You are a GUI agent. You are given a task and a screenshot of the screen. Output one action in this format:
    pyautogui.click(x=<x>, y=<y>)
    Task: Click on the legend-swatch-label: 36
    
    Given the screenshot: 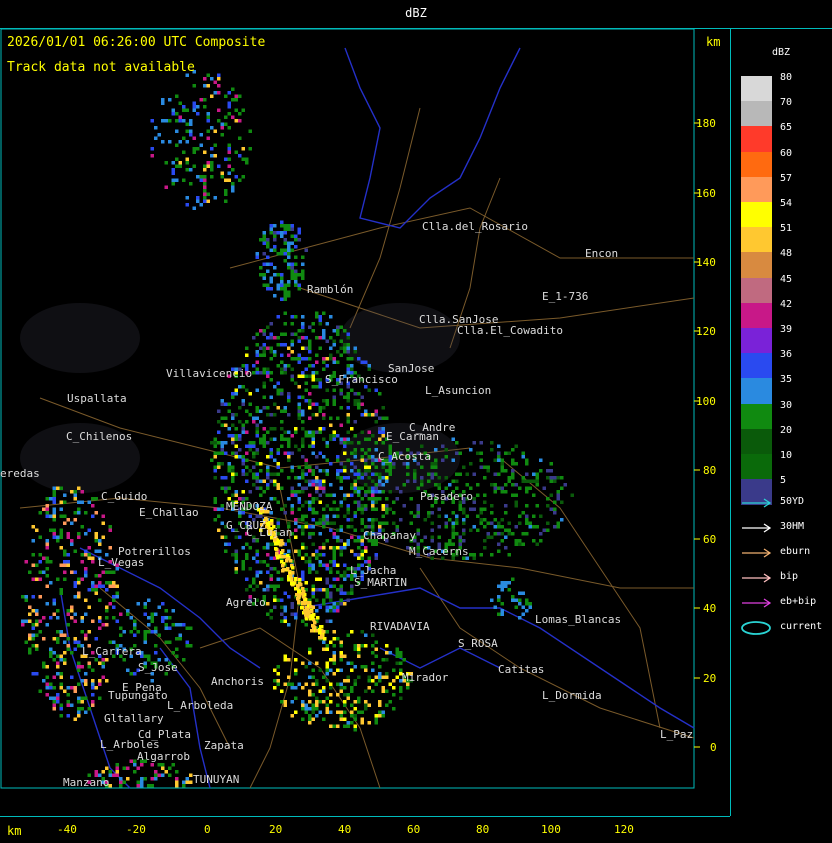 What is the action you would take?
    pyautogui.click(x=786, y=355)
    